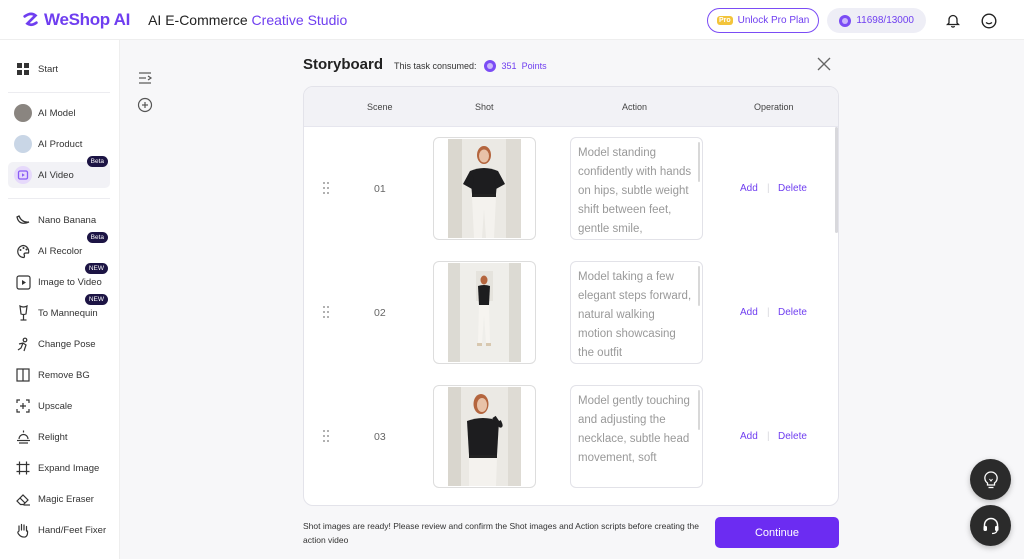 This screenshot has height=559, width=1024. I want to click on consumed-label: This task consumed:, so click(435, 66).